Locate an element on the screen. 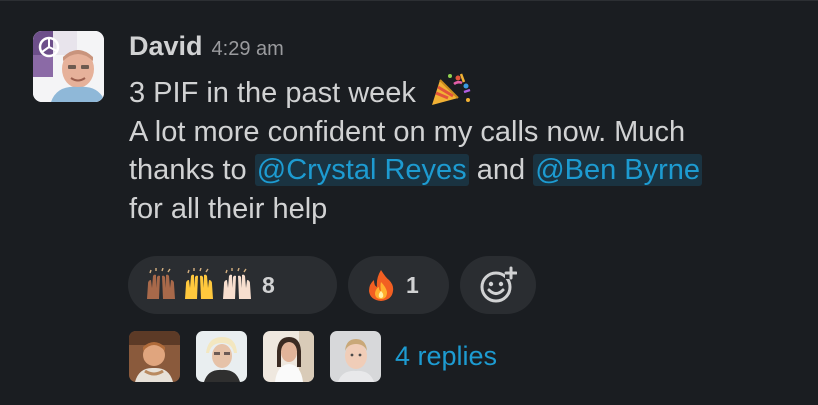 This screenshot has width=818, height=405. message-line-4: for all their help is located at coordinates (228, 208).